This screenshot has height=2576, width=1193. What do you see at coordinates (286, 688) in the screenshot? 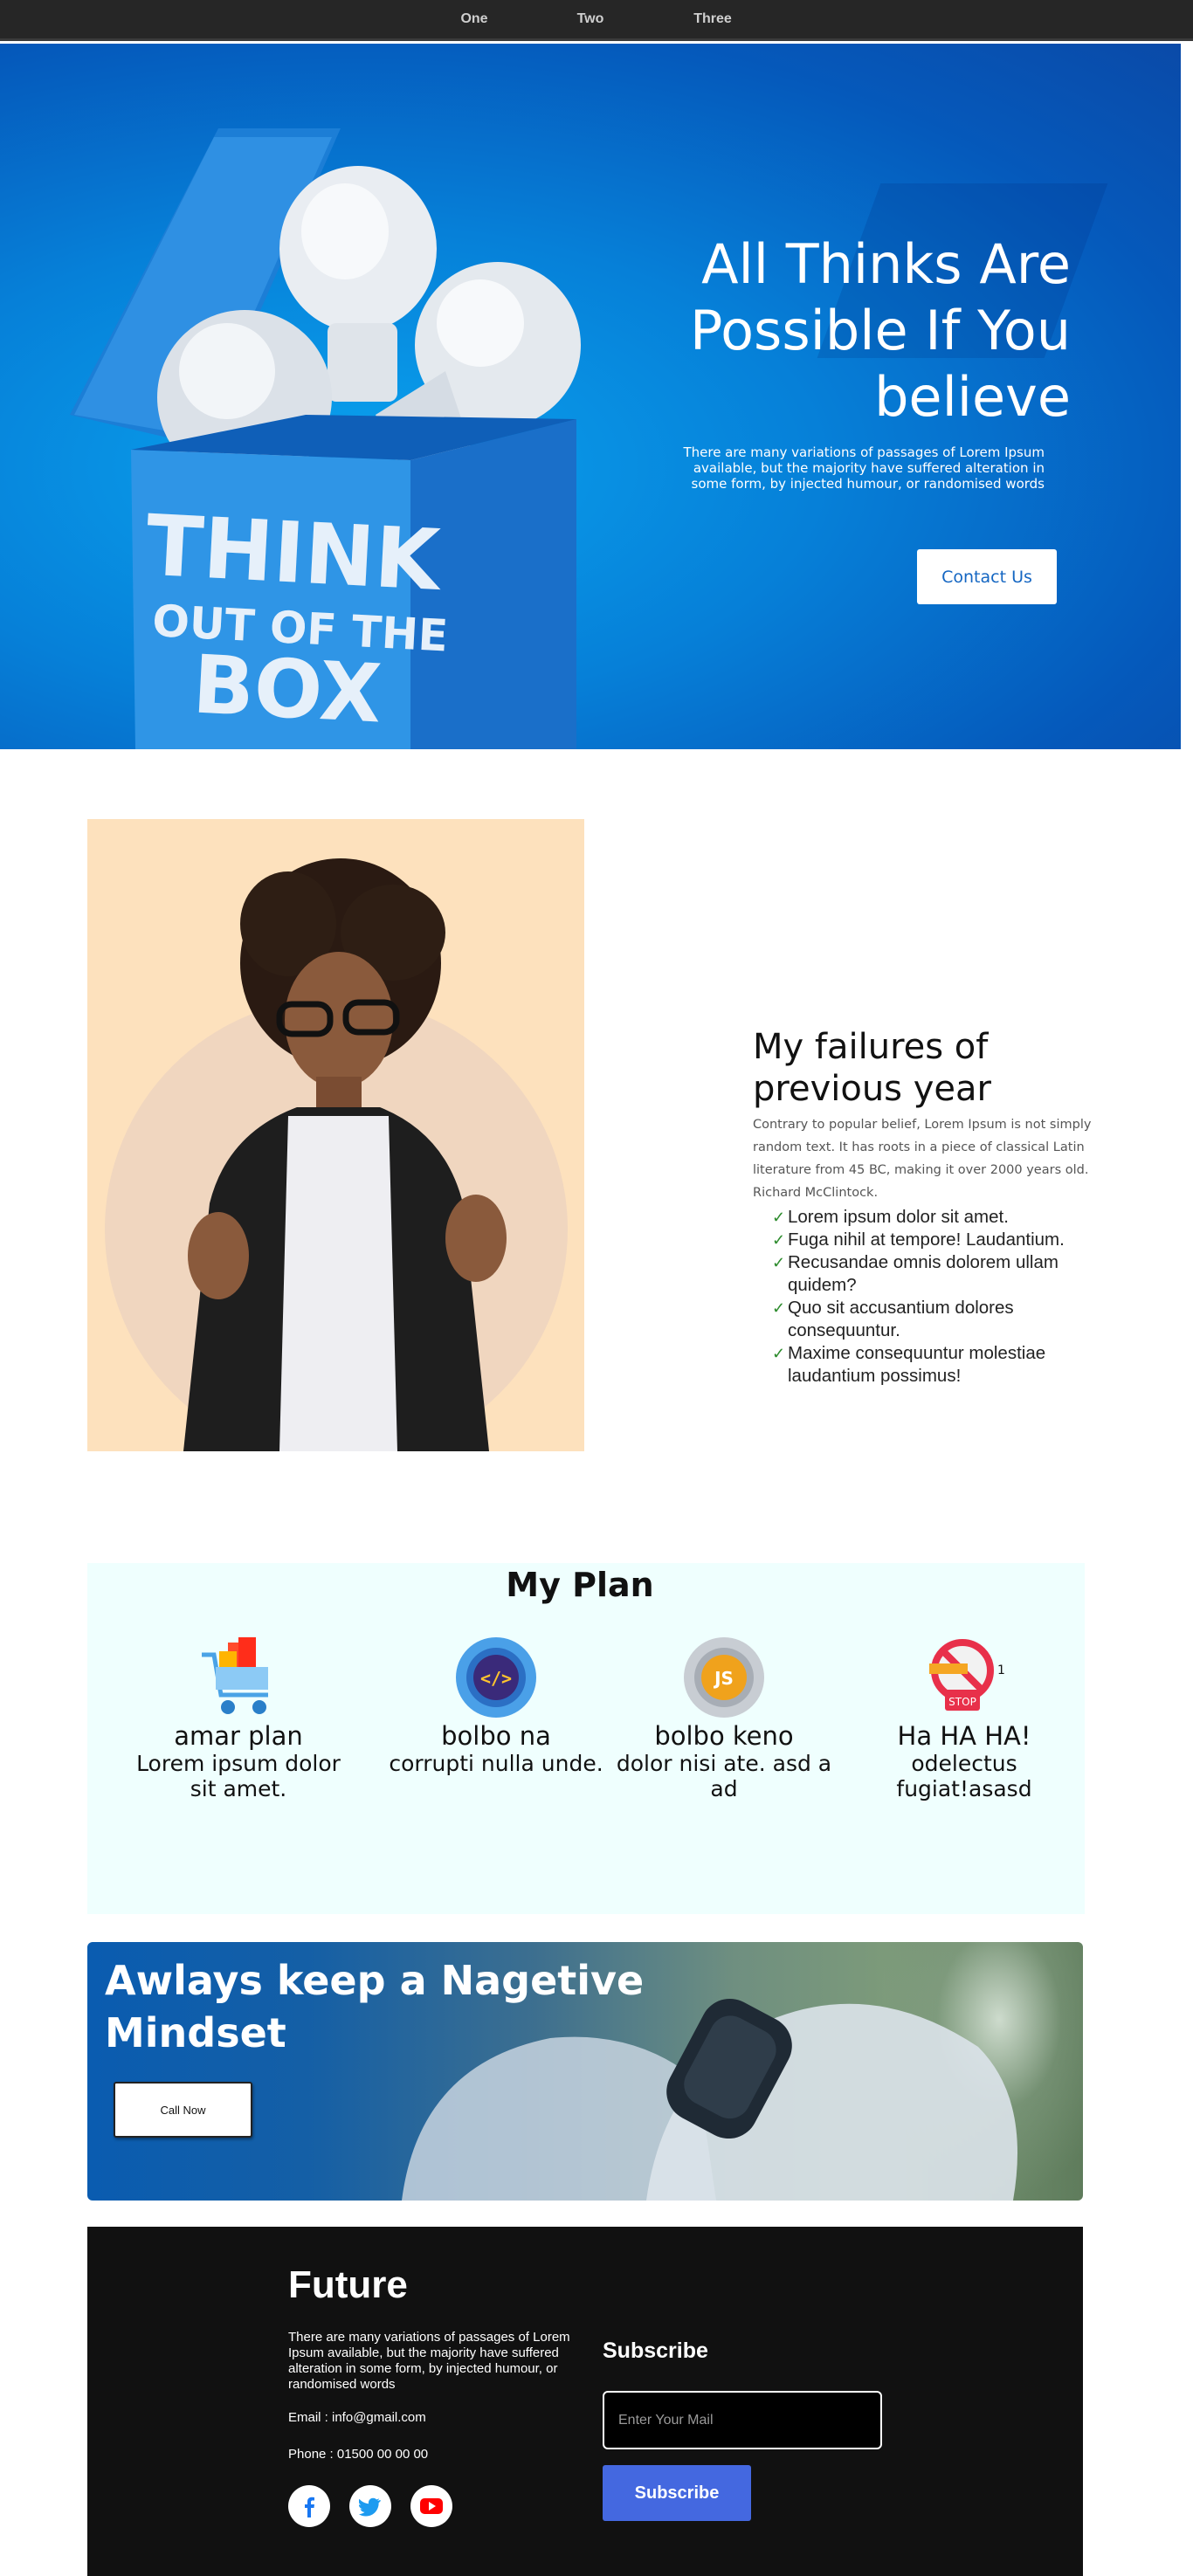
I see `box-text-box: BOX` at bounding box center [286, 688].